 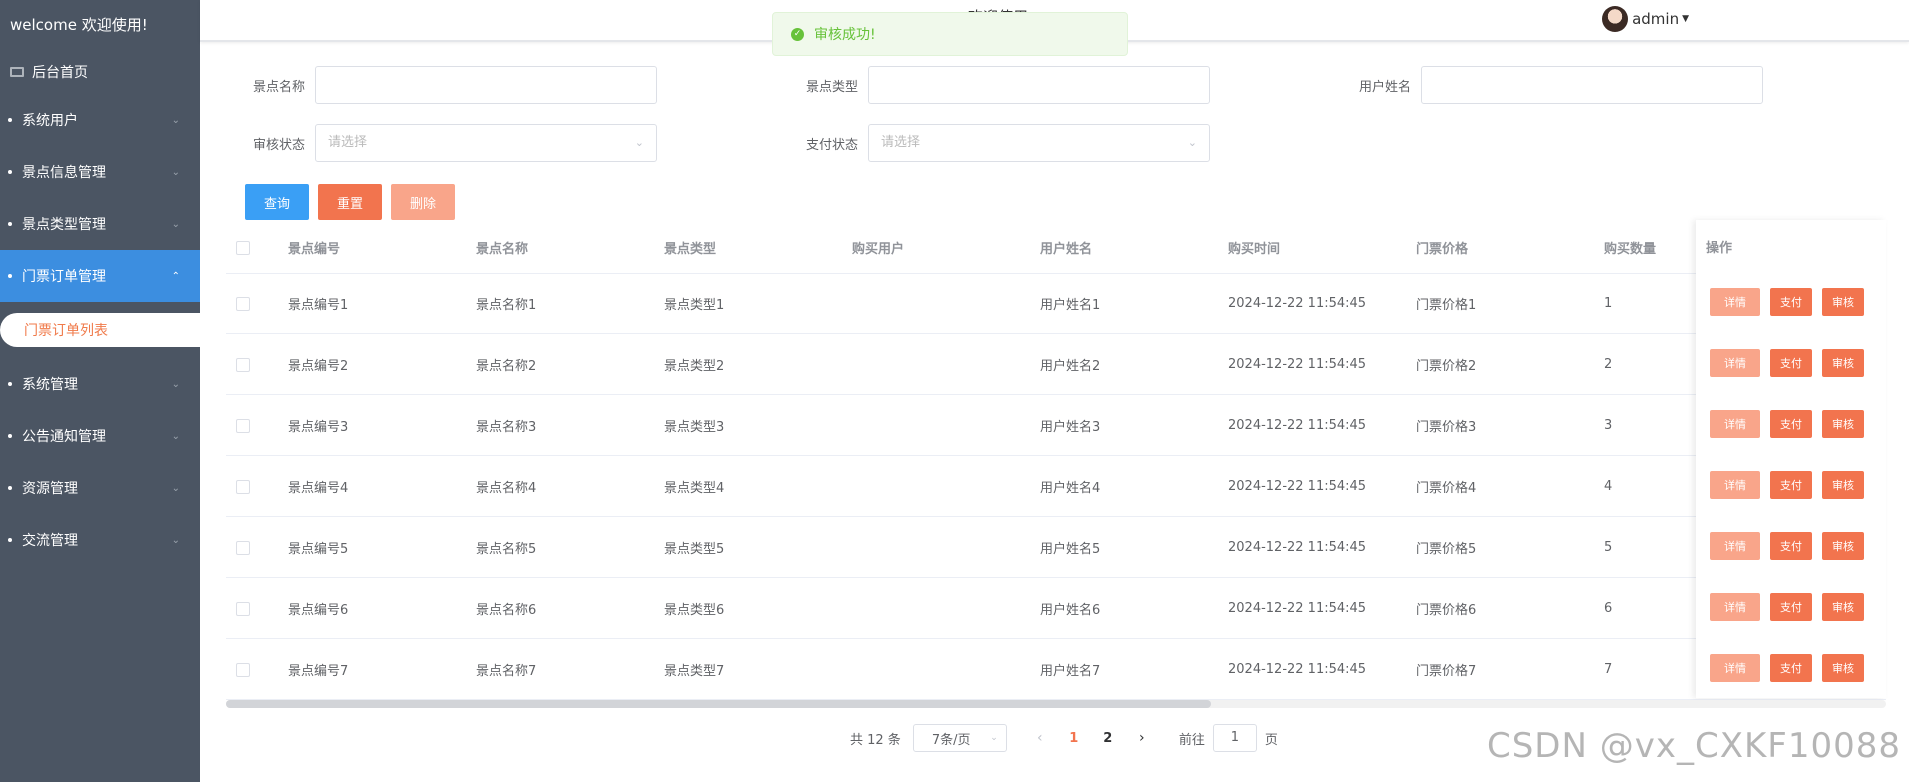 What do you see at coordinates (1070, 305) in the screenshot?
I see `table-cell: 用户姓名1` at bounding box center [1070, 305].